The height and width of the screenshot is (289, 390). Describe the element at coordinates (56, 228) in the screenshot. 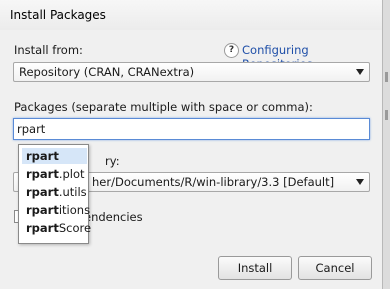

I see `autocomplete-item: rpartScore` at that location.